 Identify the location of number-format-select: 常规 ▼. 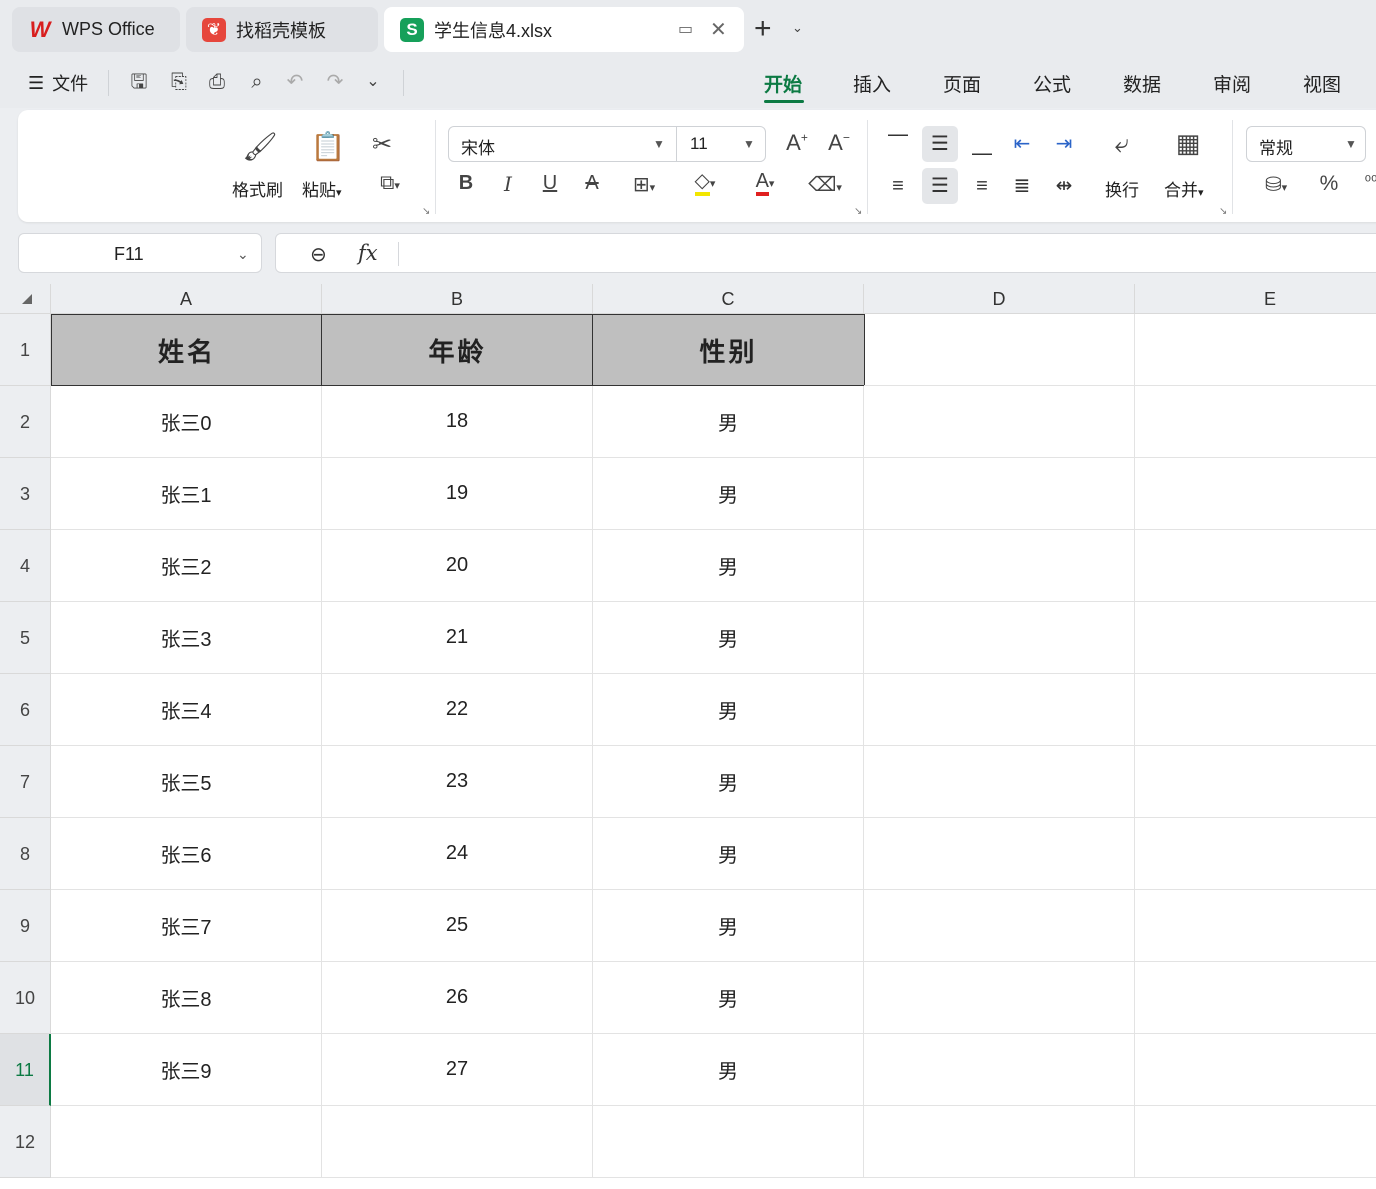
(1306, 144).